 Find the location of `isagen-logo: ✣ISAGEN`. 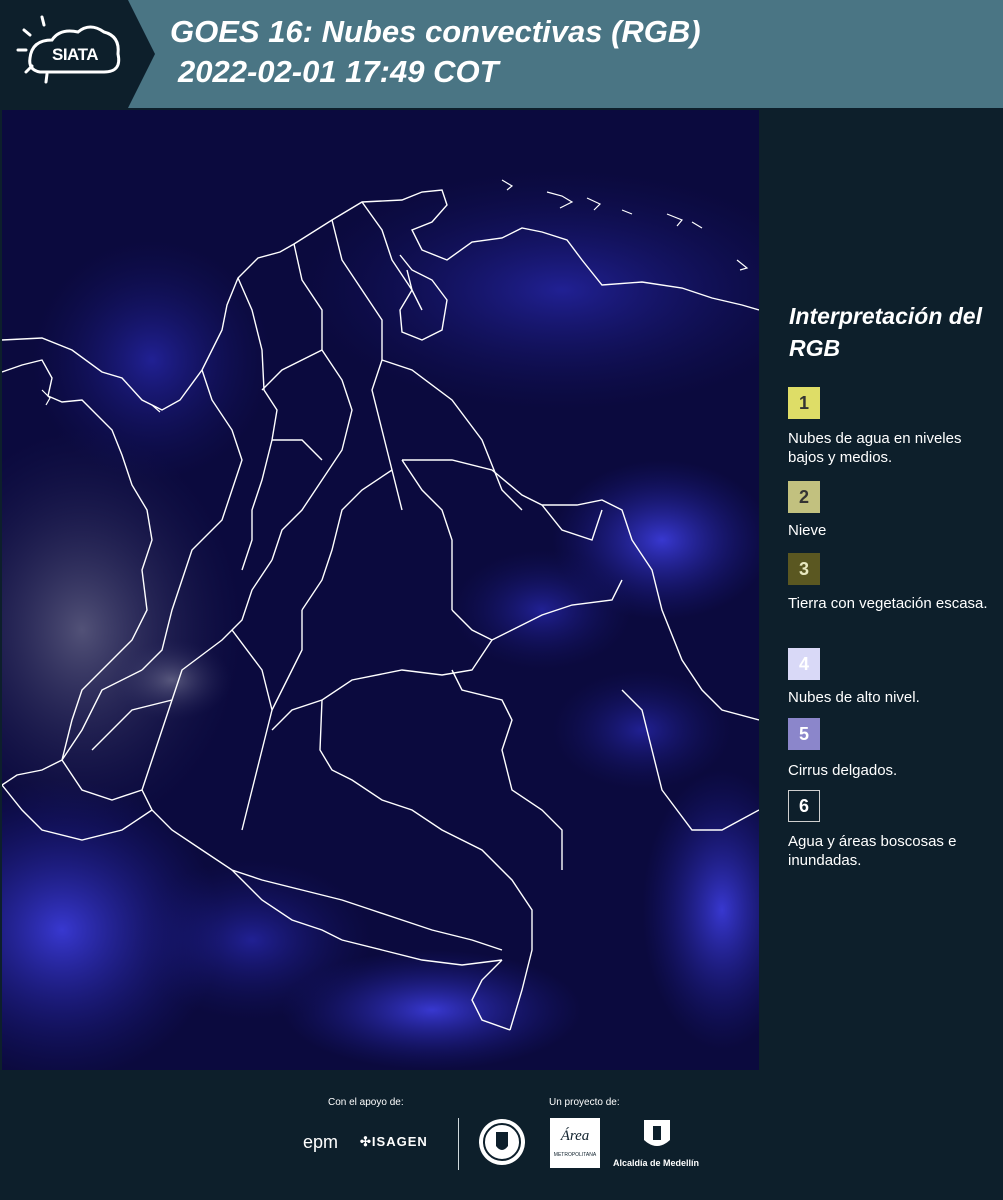

isagen-logo: ✣ISAGEN is located at coordinates (394, 1142).